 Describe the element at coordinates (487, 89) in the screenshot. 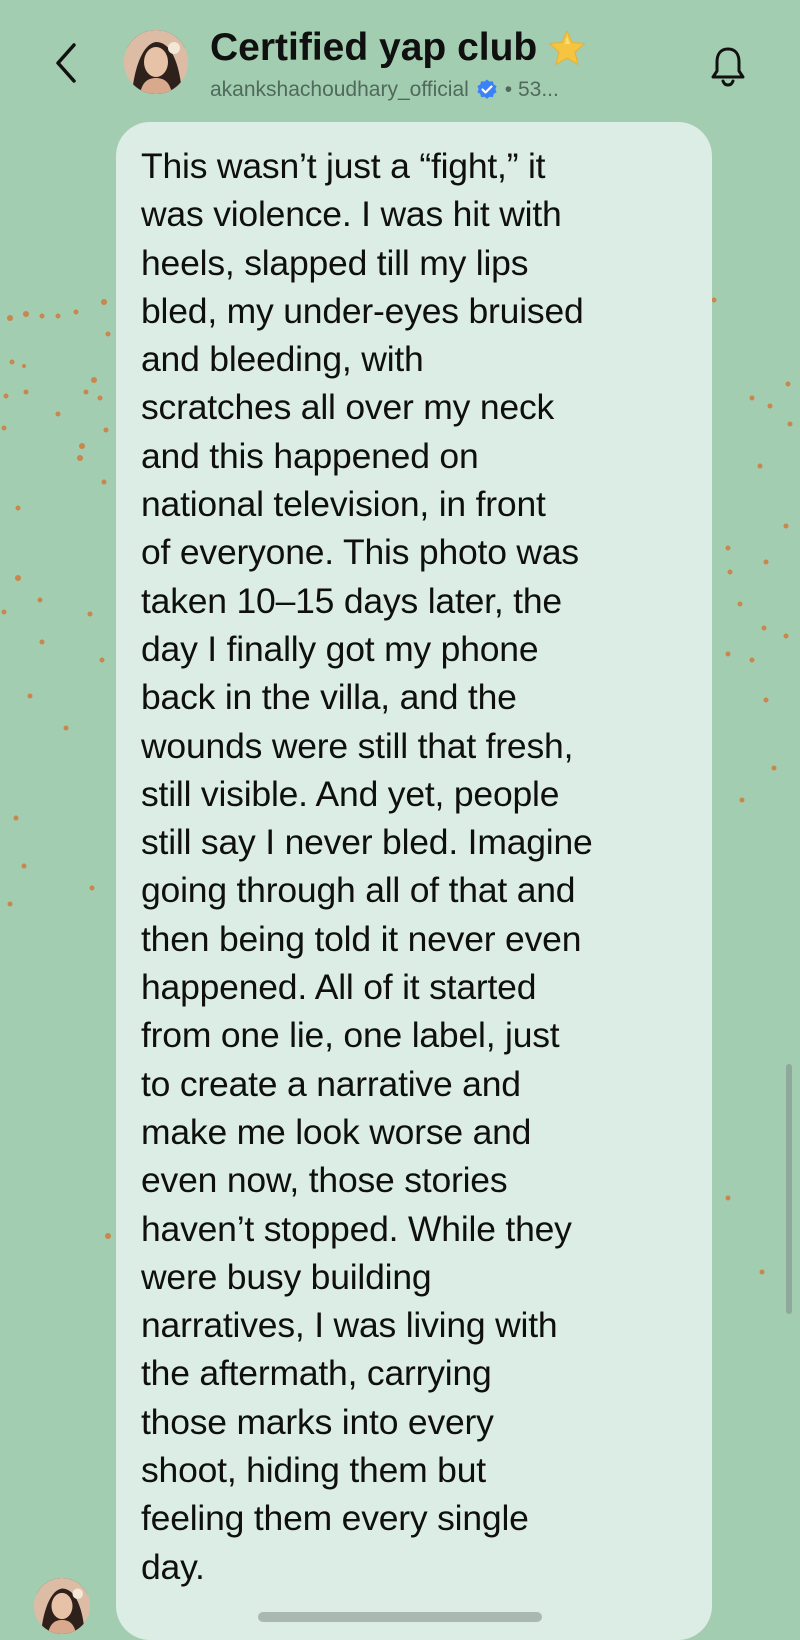

I see `verified-badge-icon` at that location.